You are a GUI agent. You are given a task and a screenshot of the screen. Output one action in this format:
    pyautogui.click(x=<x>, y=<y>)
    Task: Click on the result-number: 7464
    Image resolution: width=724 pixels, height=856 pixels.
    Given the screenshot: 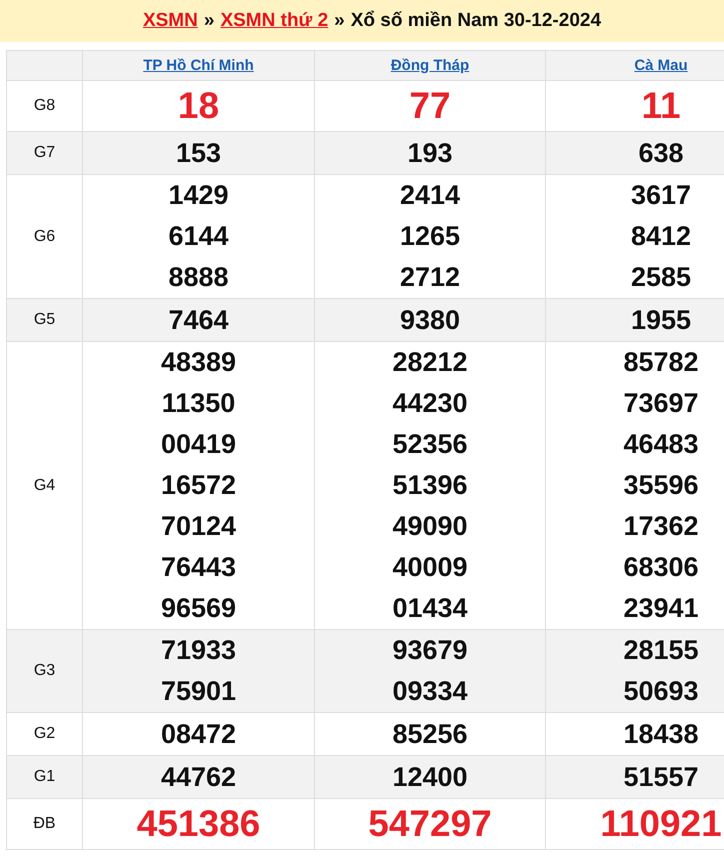 What is the action you would take?
    pyautogui.click(x=198, y=319)
    